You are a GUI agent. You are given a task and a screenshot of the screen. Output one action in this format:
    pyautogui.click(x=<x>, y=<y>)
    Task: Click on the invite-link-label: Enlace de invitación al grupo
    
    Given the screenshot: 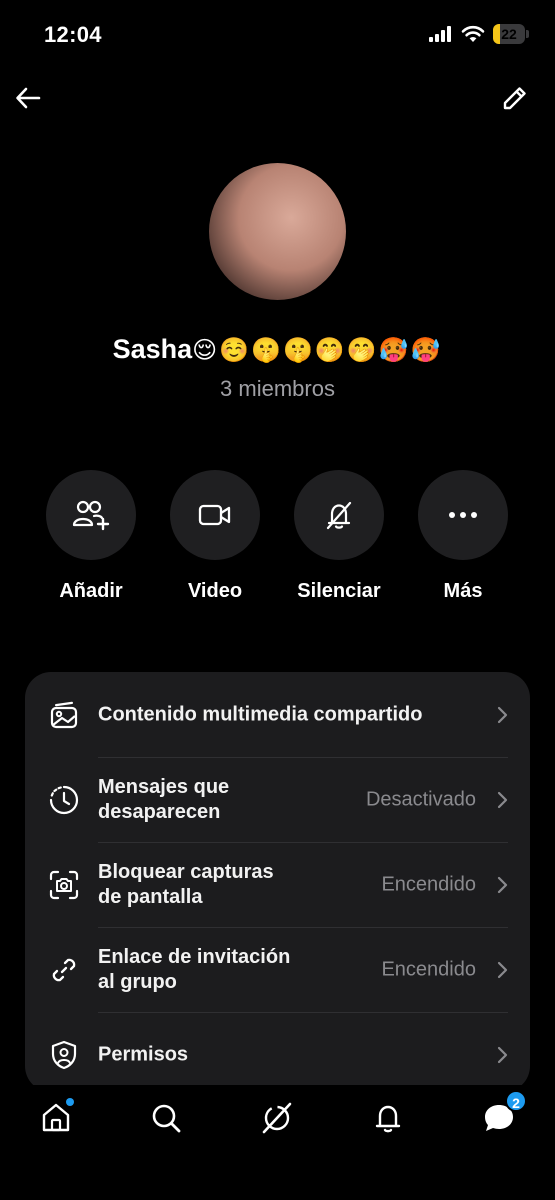 What is the action you would take?
    pyautogui.click(x=194, y=969)
    